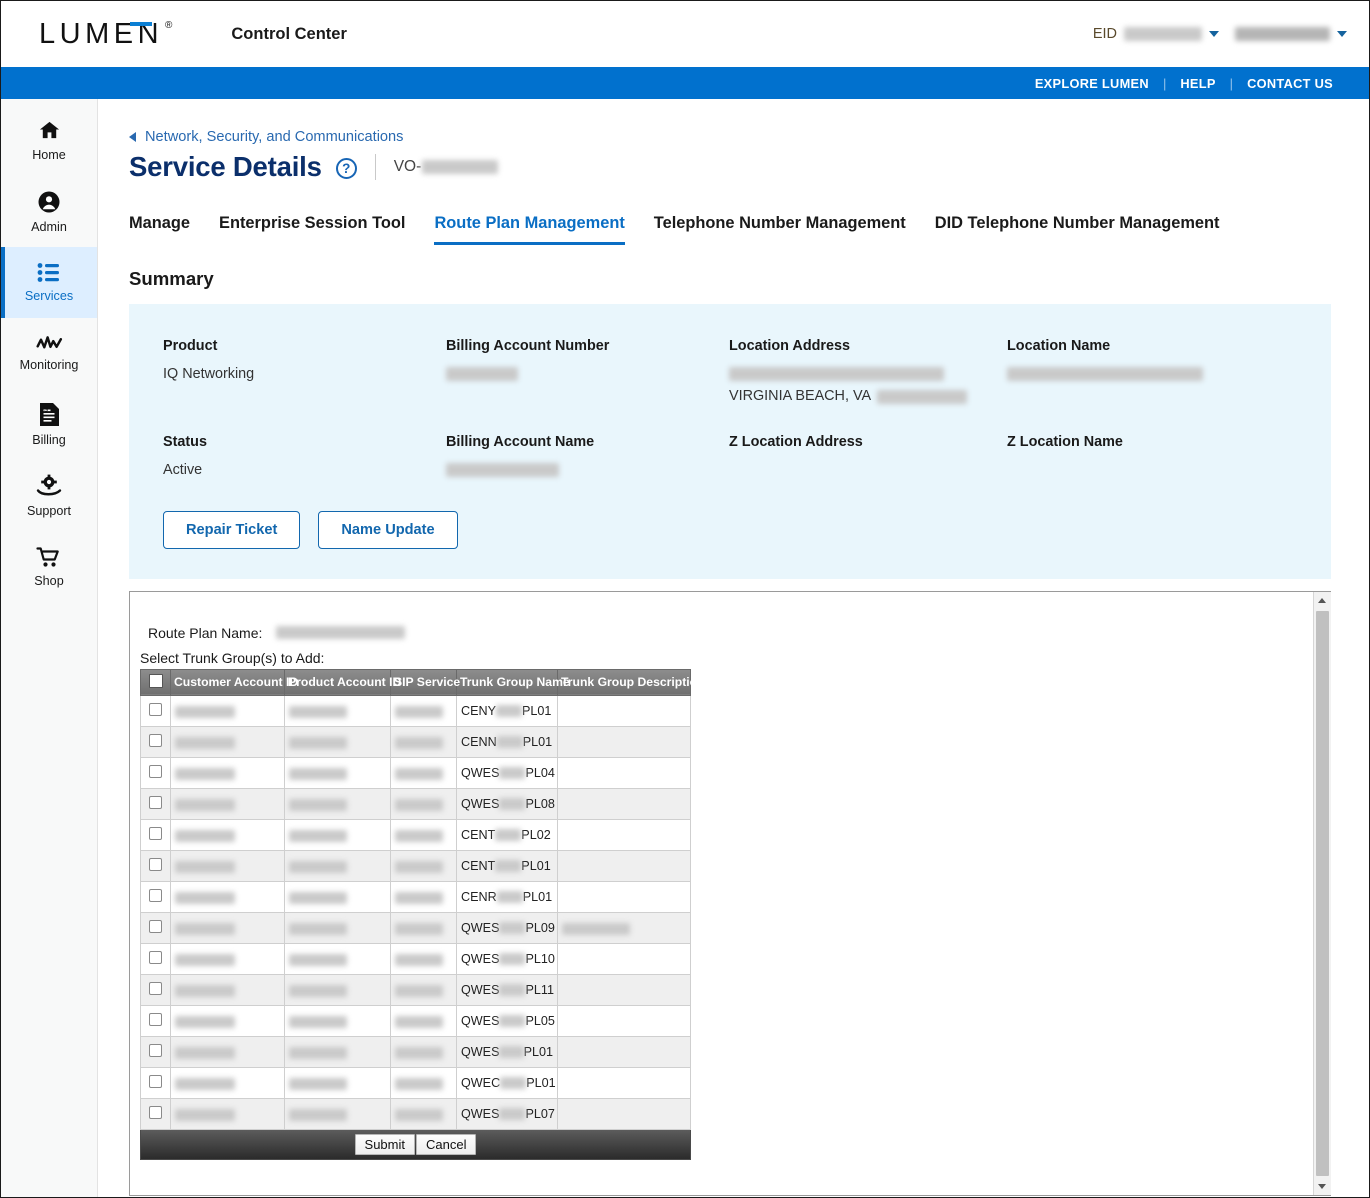 This screenshot has height=1198, width=1370. What do you see at coordinates (631, 682) in the screenshot?
I see `column-header-trunk-group-description: Trunk Group Description` at bounding box center [631, 682].